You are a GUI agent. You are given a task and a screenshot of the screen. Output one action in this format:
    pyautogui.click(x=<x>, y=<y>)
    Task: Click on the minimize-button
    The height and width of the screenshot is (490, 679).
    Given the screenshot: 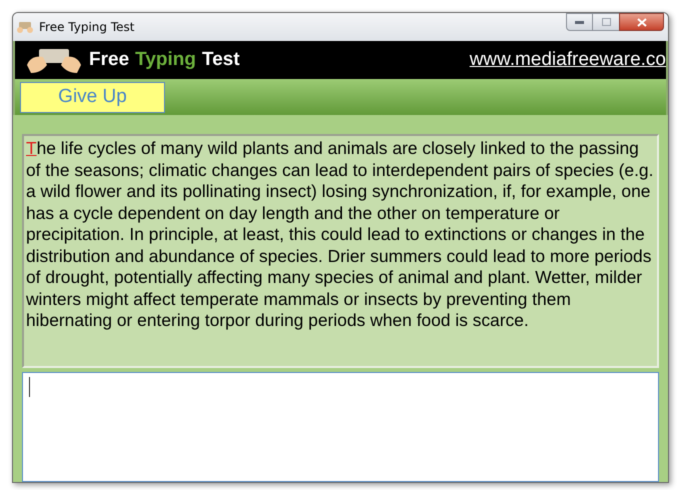 What is the action you would take?
    pyautogui.click(x=579, y=22)
    